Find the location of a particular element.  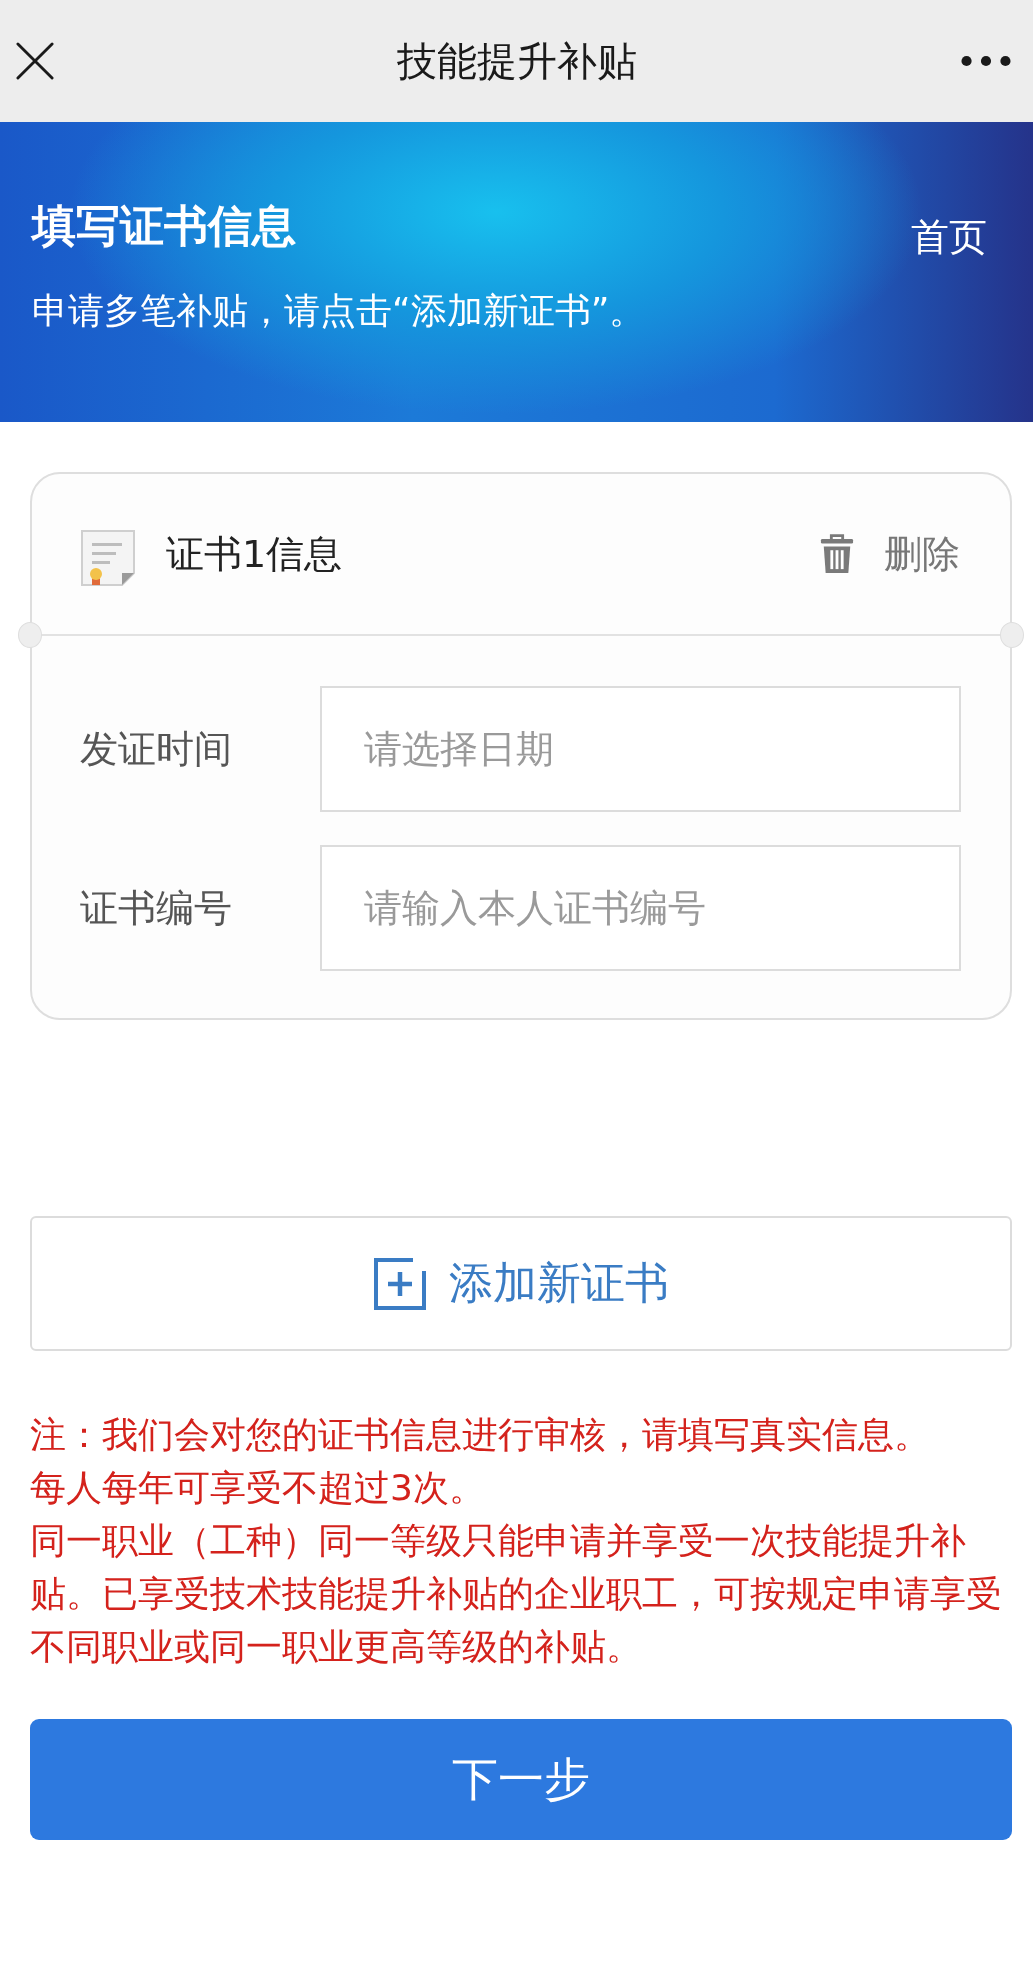

delete-button: 删除 is located at coordinates (890, 554).